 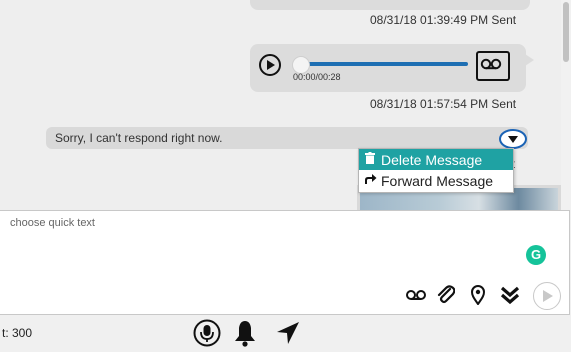 I want to click on audio-message-bubble: 00:00/00:28, so click(x=388, y=68).